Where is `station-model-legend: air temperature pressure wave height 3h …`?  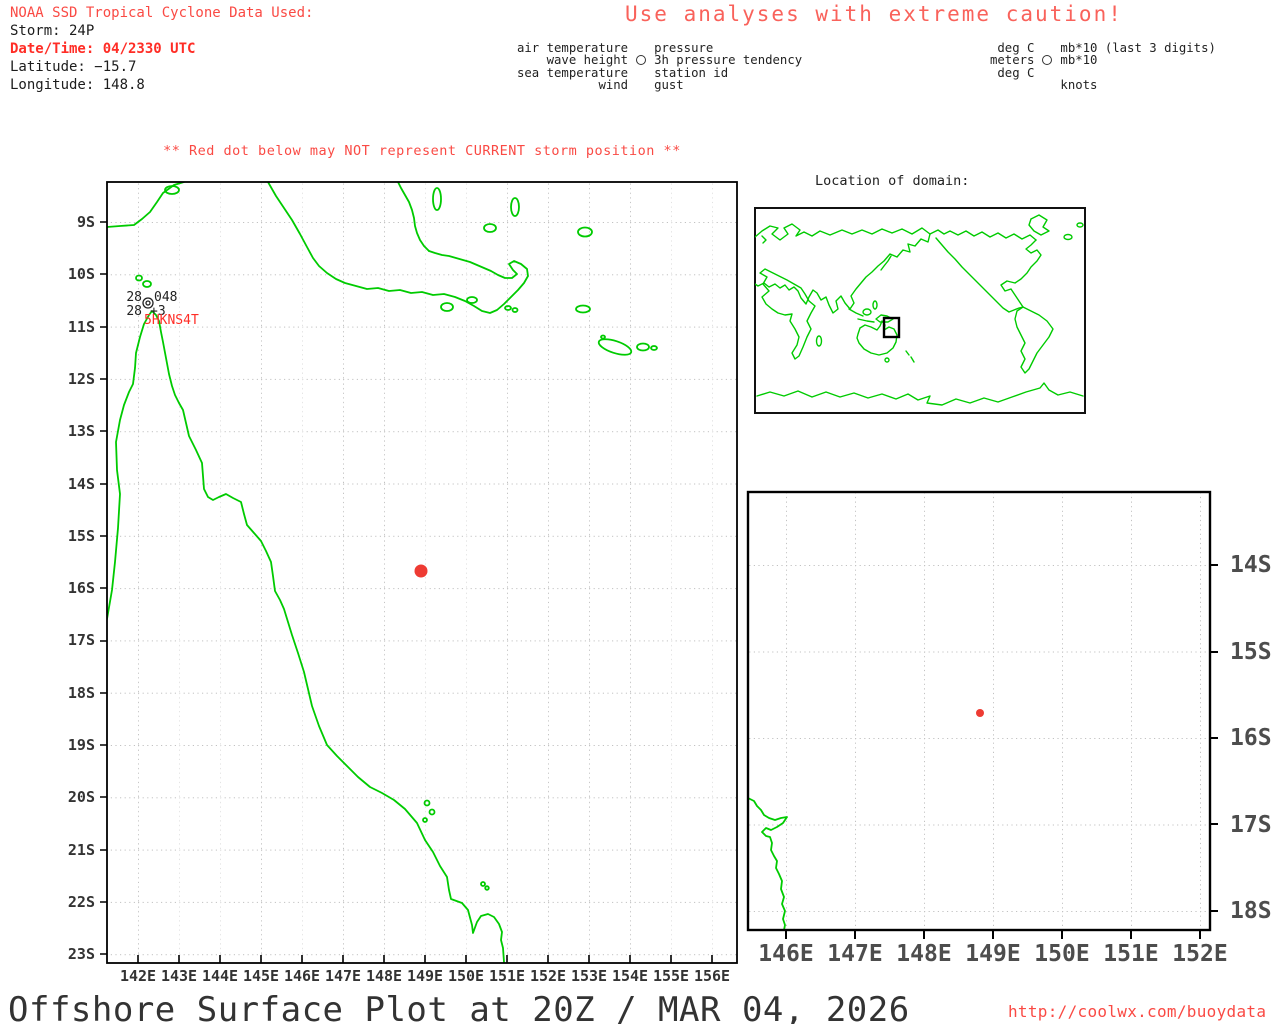
station-model-legend: air temperature pressure wave height 3h … is located at coordinates (659, 67).